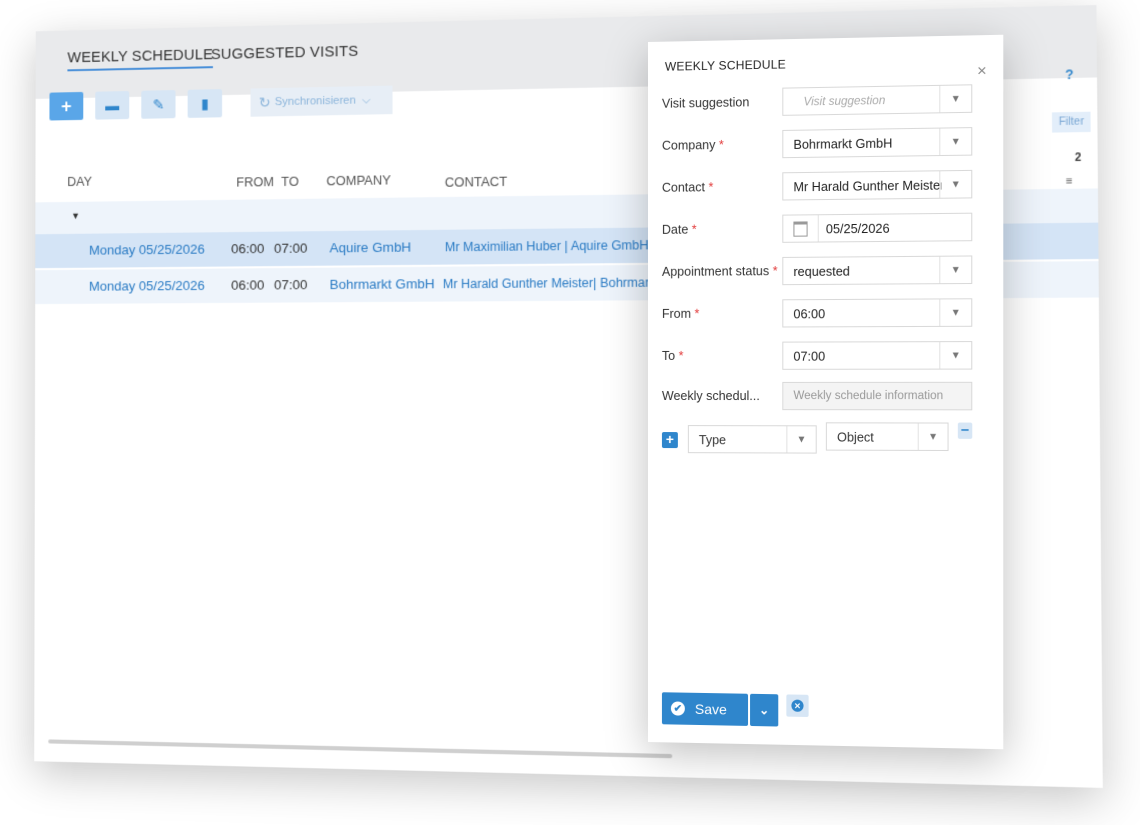 The image size is (1140, 825). I want to click on row-company: Bohrmarkt GmbH, so click(382, 284).